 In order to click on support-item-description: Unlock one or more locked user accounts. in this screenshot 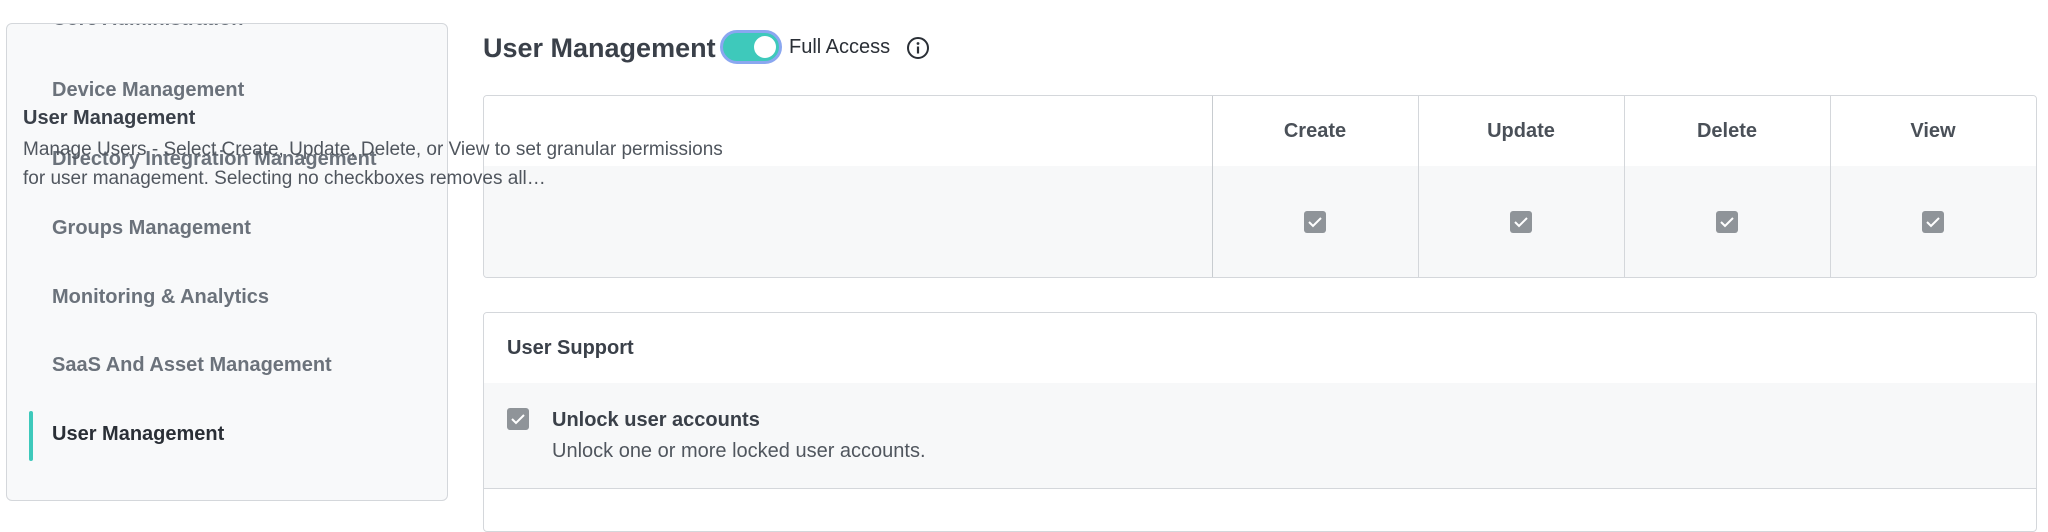, I will do `click(739, 451)`.